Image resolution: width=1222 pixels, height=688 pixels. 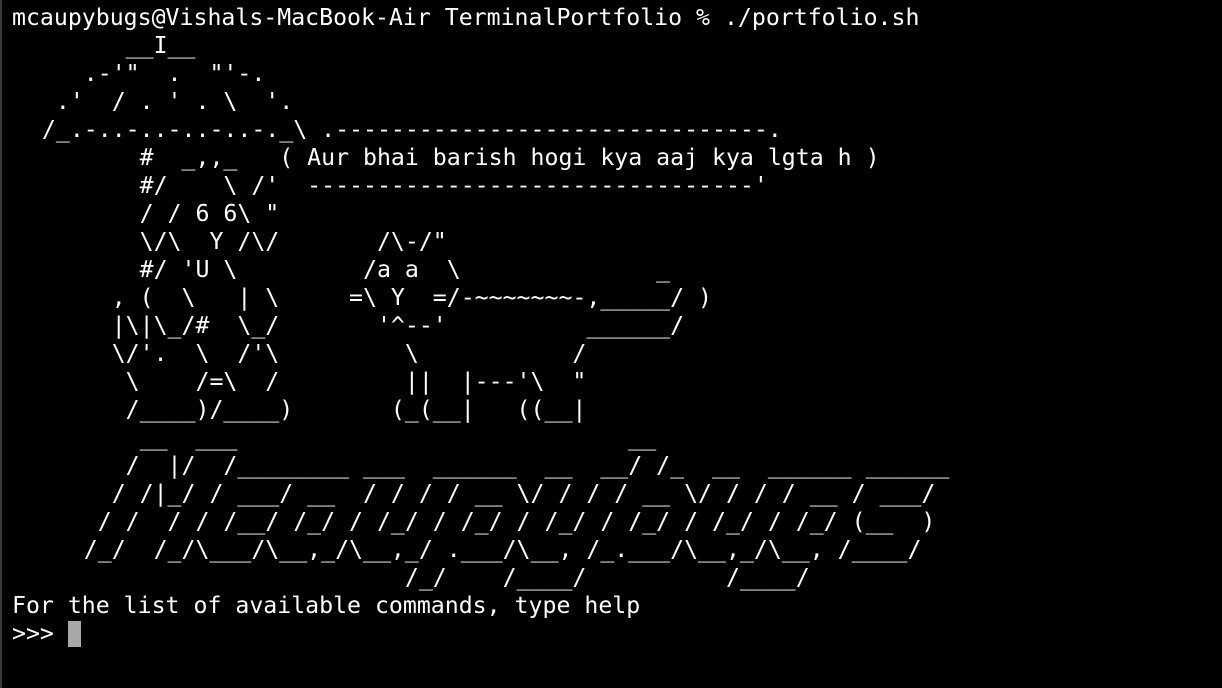 What do you see at coordinates (154, 101) in the screenshot?
I see `art-line: .' / . ' . \ '.` at bounding box center [154, 101].